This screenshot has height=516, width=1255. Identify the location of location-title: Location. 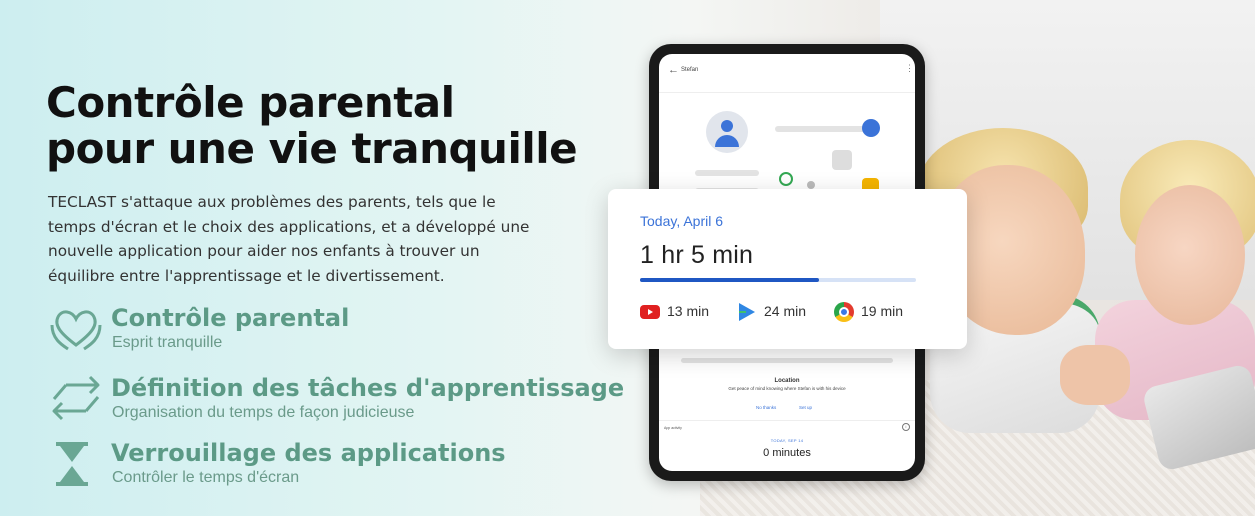
(787, 381).